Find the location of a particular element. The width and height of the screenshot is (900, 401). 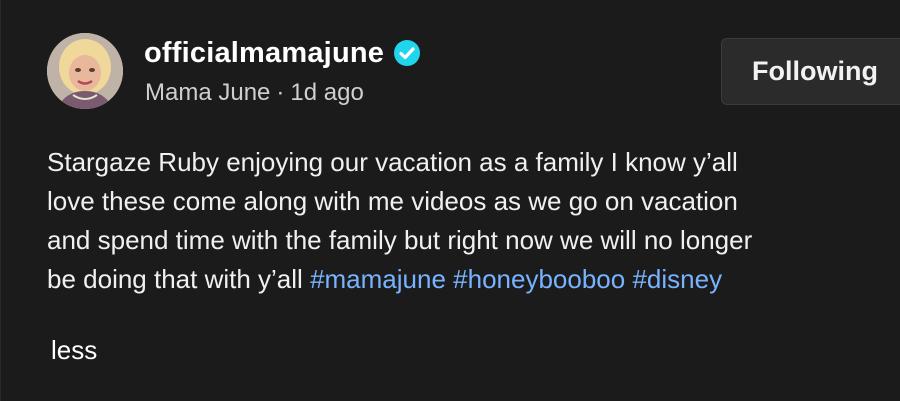

author-subline: Mama June · 1d ago is located at coordinates (254, 93).